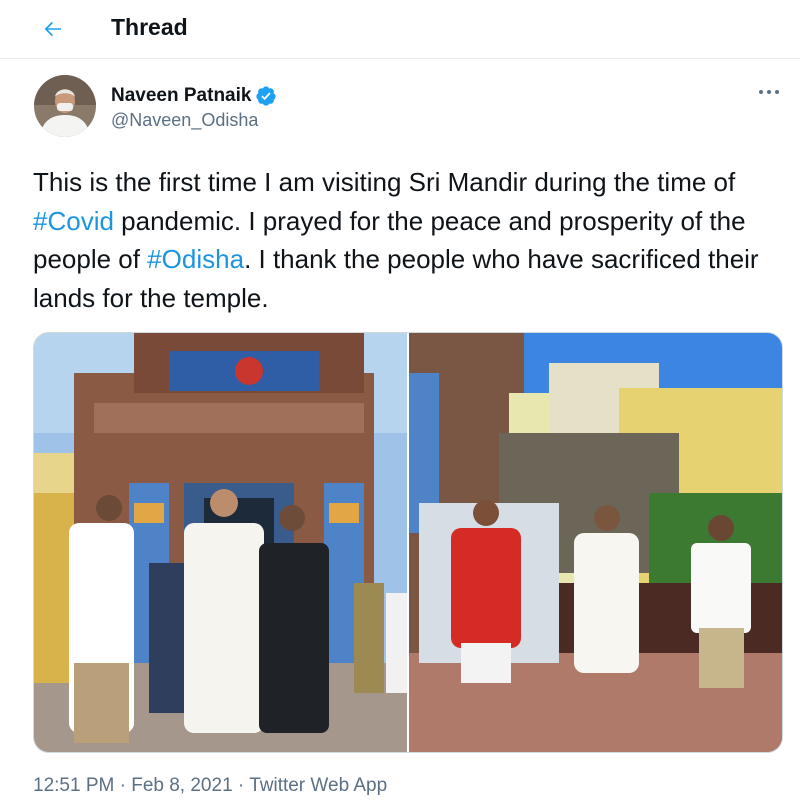 The height and width of the screenshot is (803, 800). I want to click on hashtag-odisha-link: #Odisha, so click(195, 259).